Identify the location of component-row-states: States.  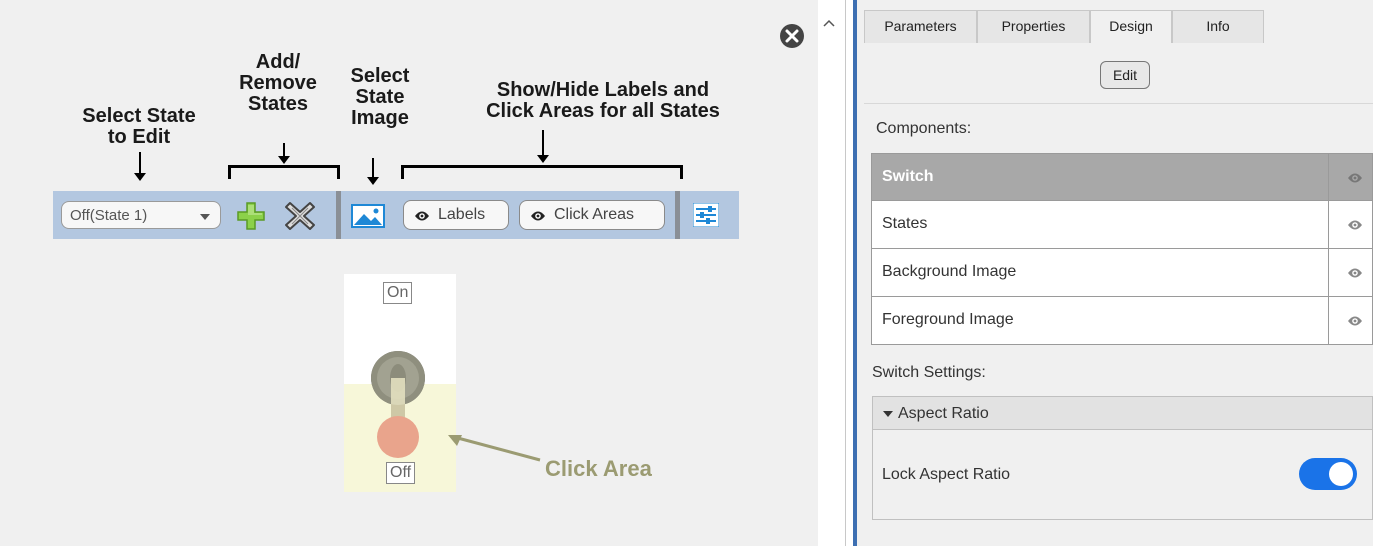
(1122, 225).